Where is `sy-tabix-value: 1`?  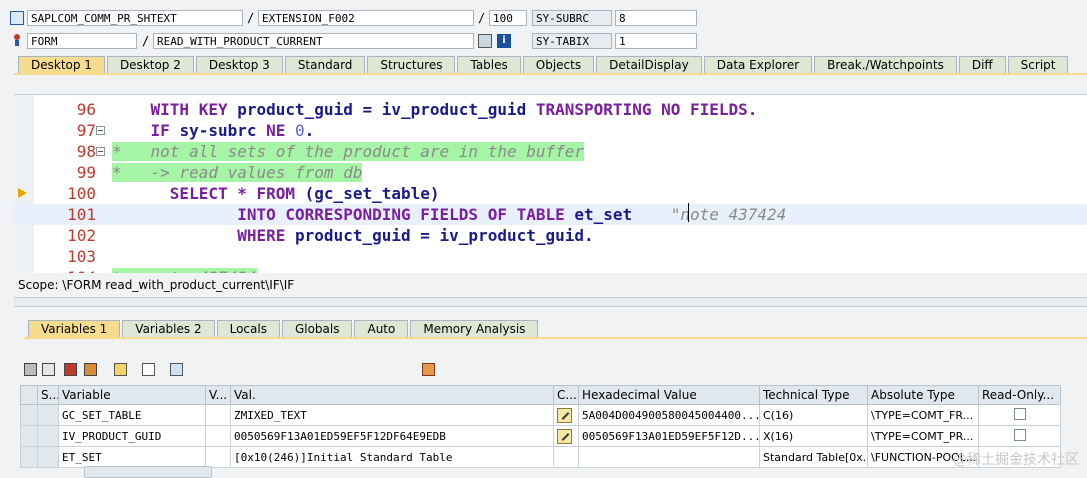
sy-tabix-value: 1 is located at coordinates (656, 41).